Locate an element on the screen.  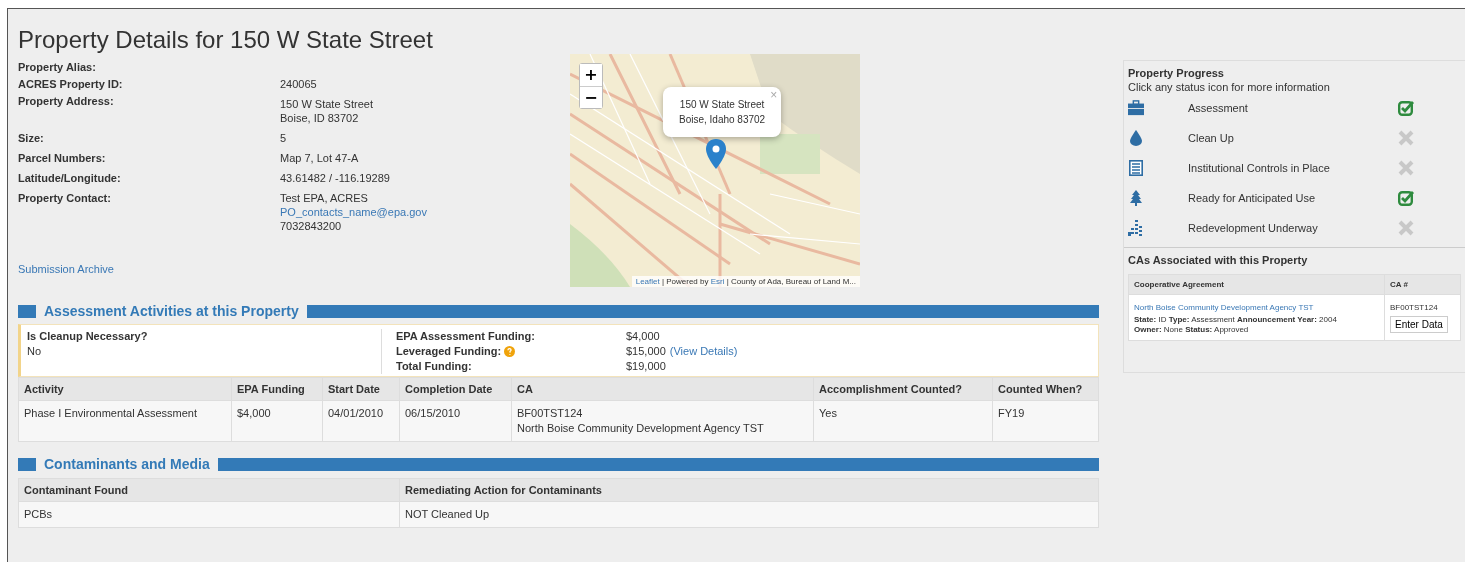
zoom-in-button: + is located at coordinates (591, 75).